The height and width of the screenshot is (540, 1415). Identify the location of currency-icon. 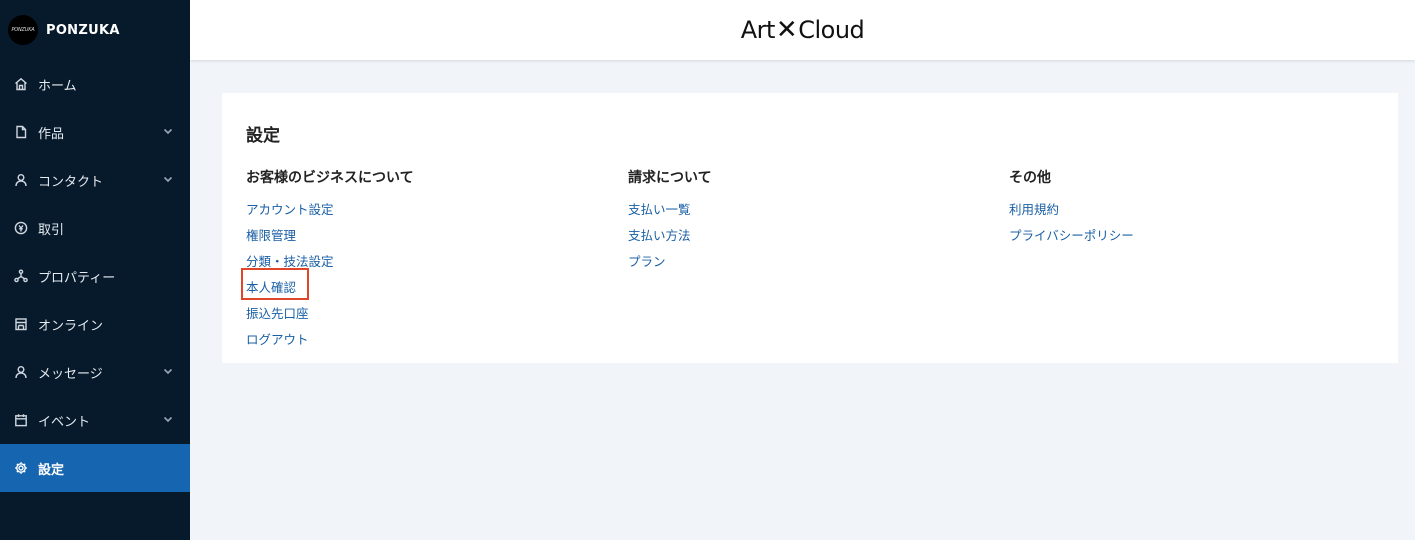
(21, 228).